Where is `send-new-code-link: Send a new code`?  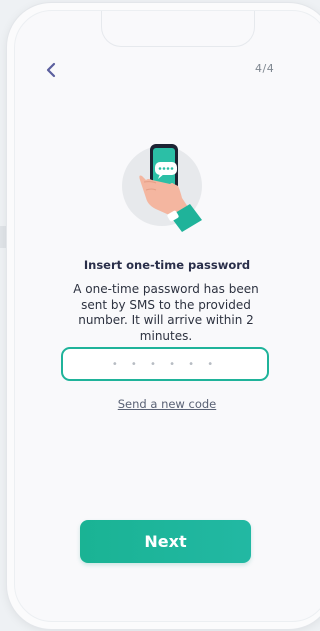
send-new-code-link: Send a new code is located at coordinates (167, 404).